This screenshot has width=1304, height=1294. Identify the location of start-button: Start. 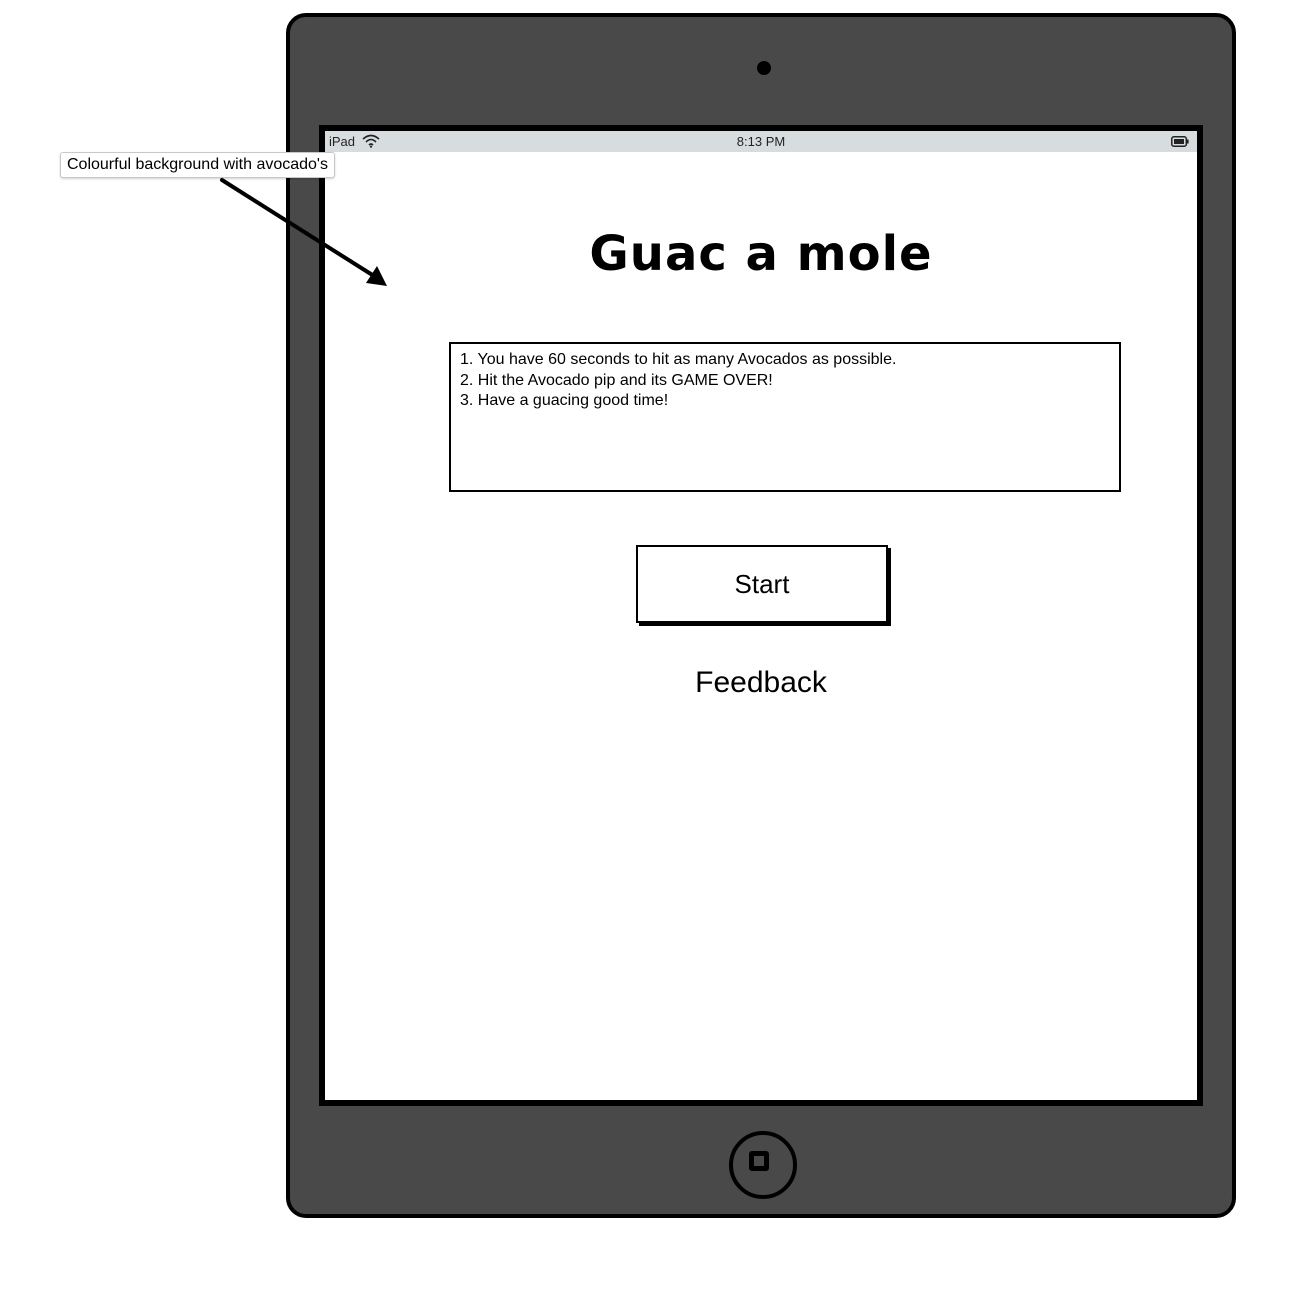
(762, 584).